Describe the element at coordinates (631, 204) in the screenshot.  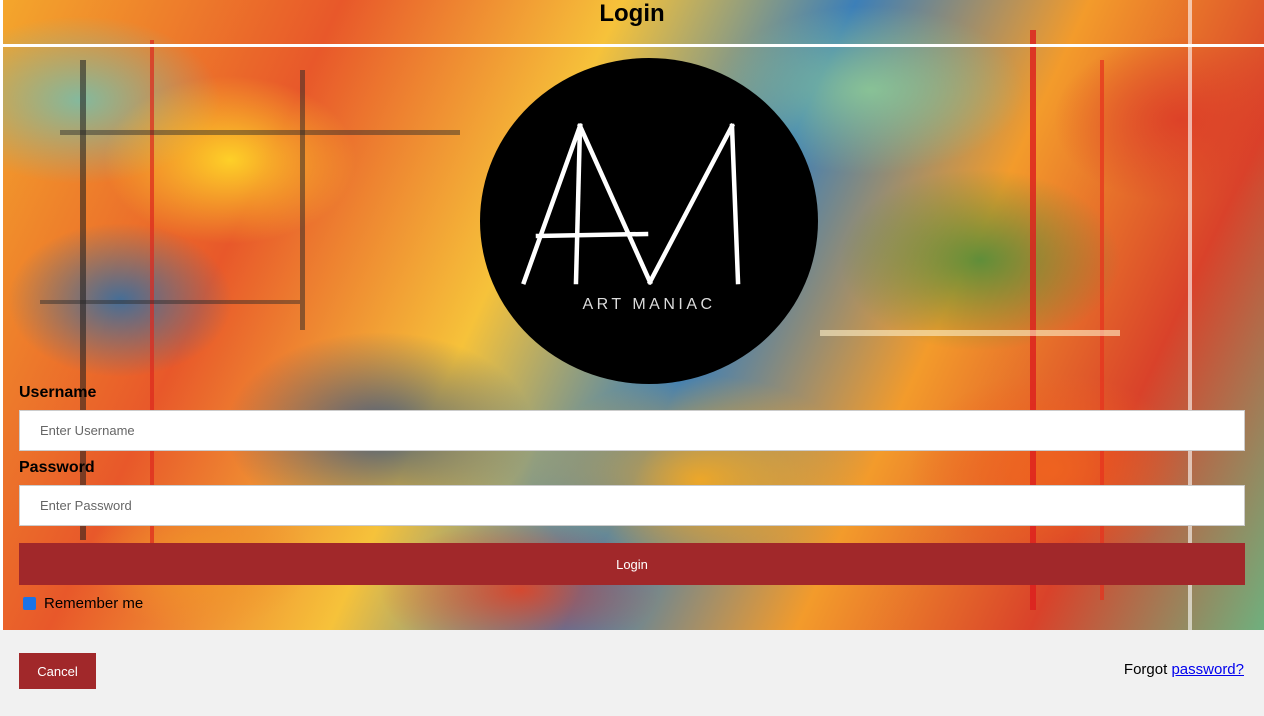
I see `am-monogram-icon` at that location.